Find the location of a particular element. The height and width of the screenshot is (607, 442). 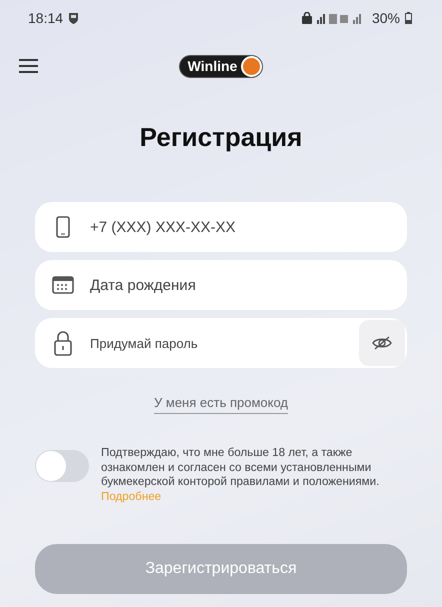

consent-text: Подтверждаю, что мне больше 18 лет, а также ознакомлен и согласен со всеми установленными букмекерской конторой правилами и положениями. Подробнее is located at coordinates (240, 475).